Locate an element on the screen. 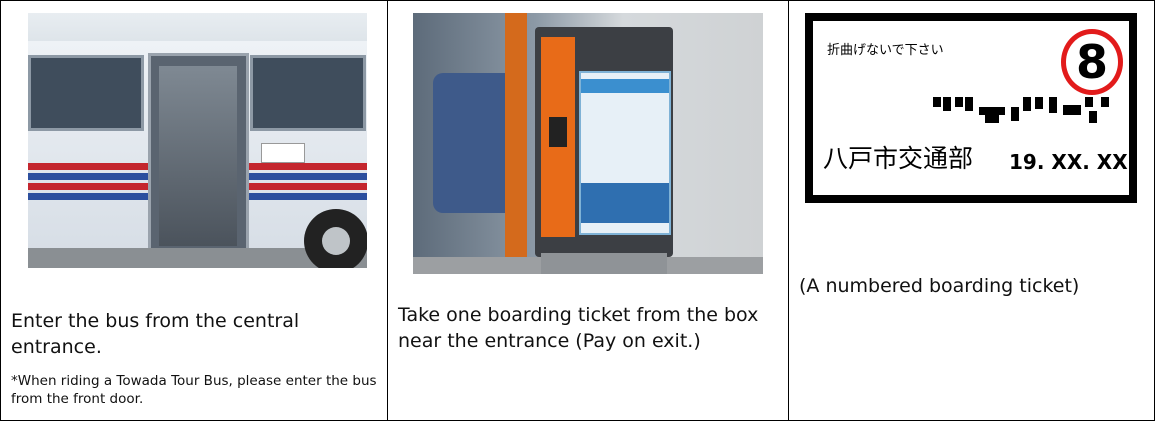  step-3-caption: (A numbered boarding ticket) is located at coordinates (939, 286).